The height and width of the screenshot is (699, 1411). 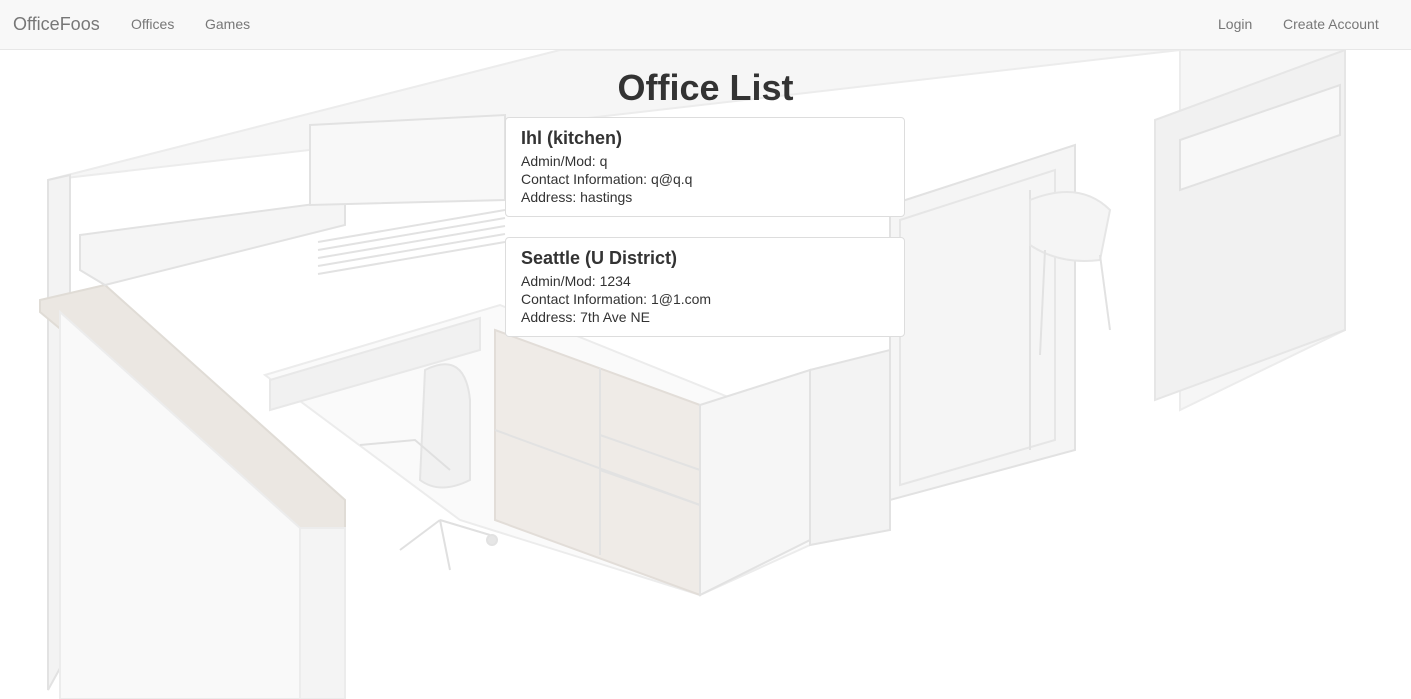 What do you see at coordinates (615, 317) in the screenshot?
I see `address-value: 7th Ave NE` at bounding box center [615, 317].